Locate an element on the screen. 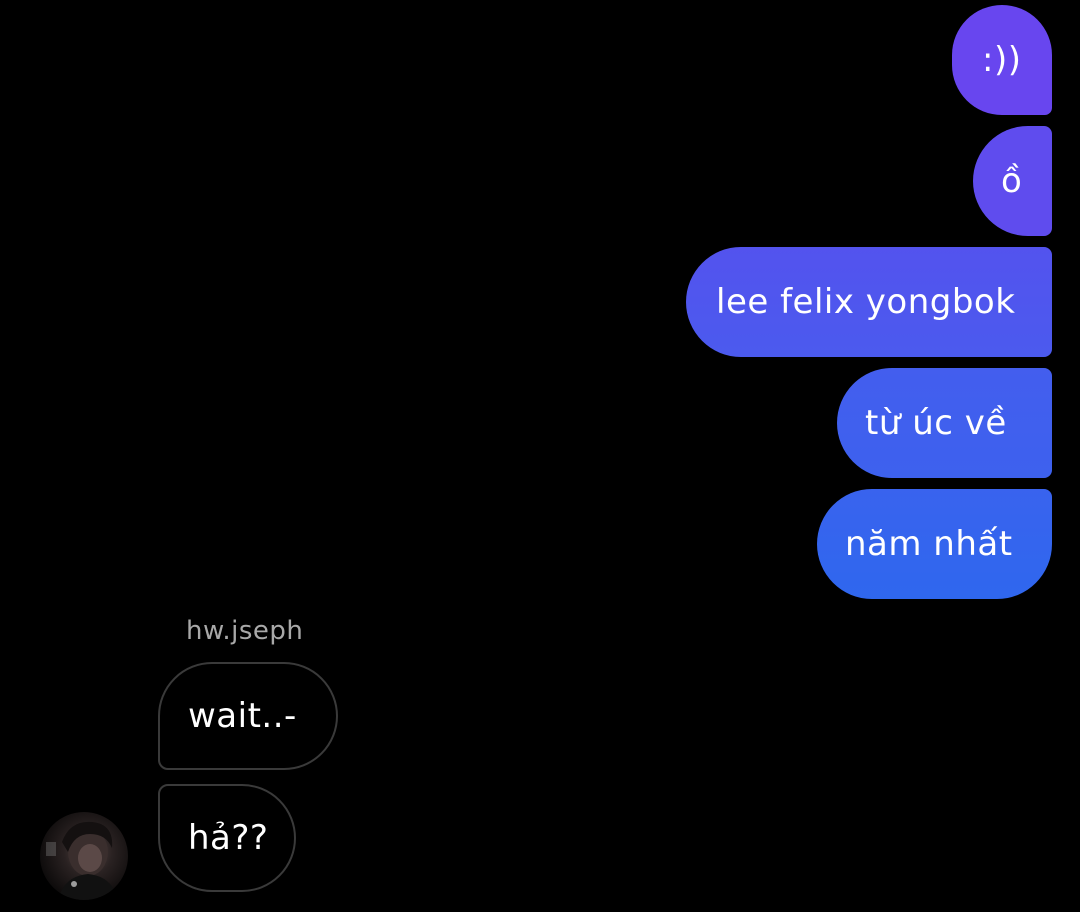 The height and width of the screenshot is (912, 1080). message-text: ồ is located at coordinates (1012, 181).